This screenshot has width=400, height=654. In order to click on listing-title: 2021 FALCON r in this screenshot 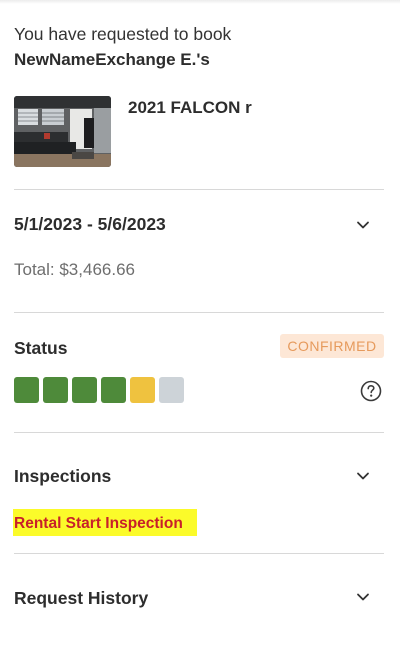, I will do `click(190, 108)`.